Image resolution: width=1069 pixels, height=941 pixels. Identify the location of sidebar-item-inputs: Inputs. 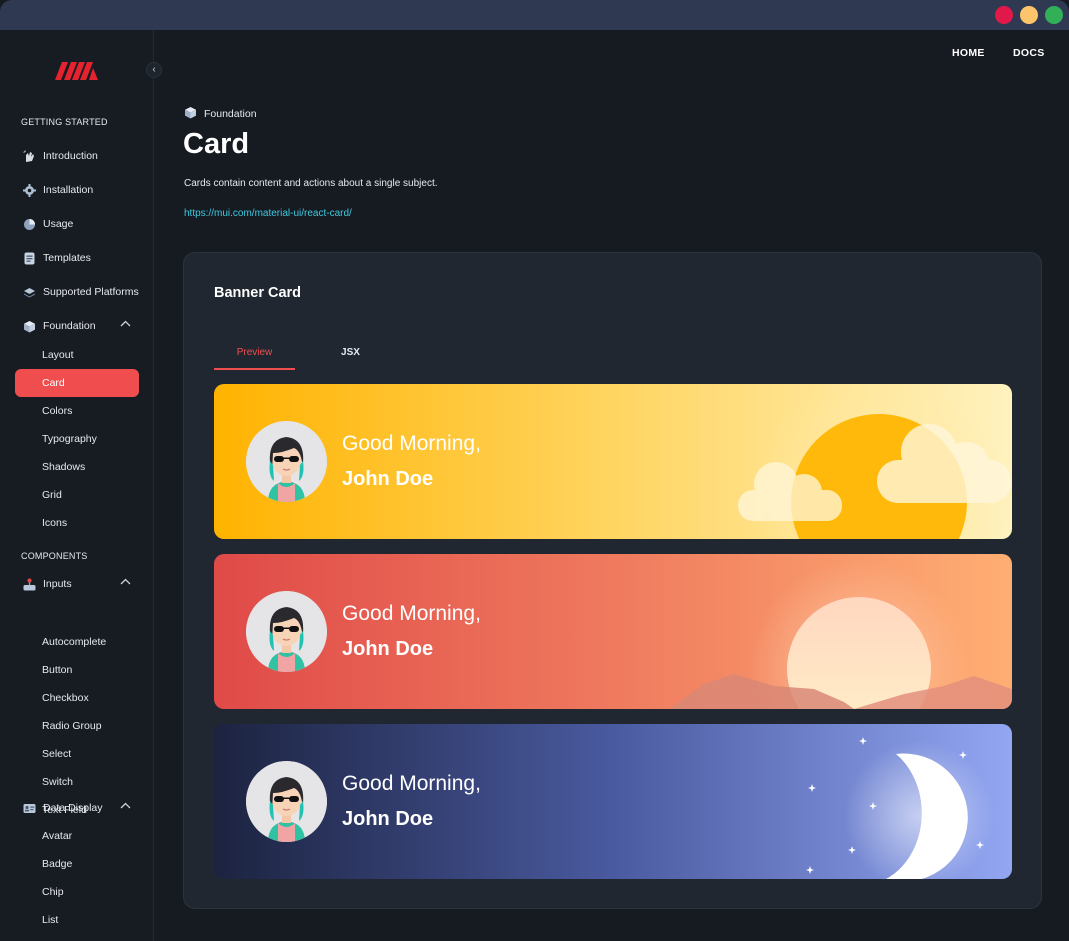
(77, 584).